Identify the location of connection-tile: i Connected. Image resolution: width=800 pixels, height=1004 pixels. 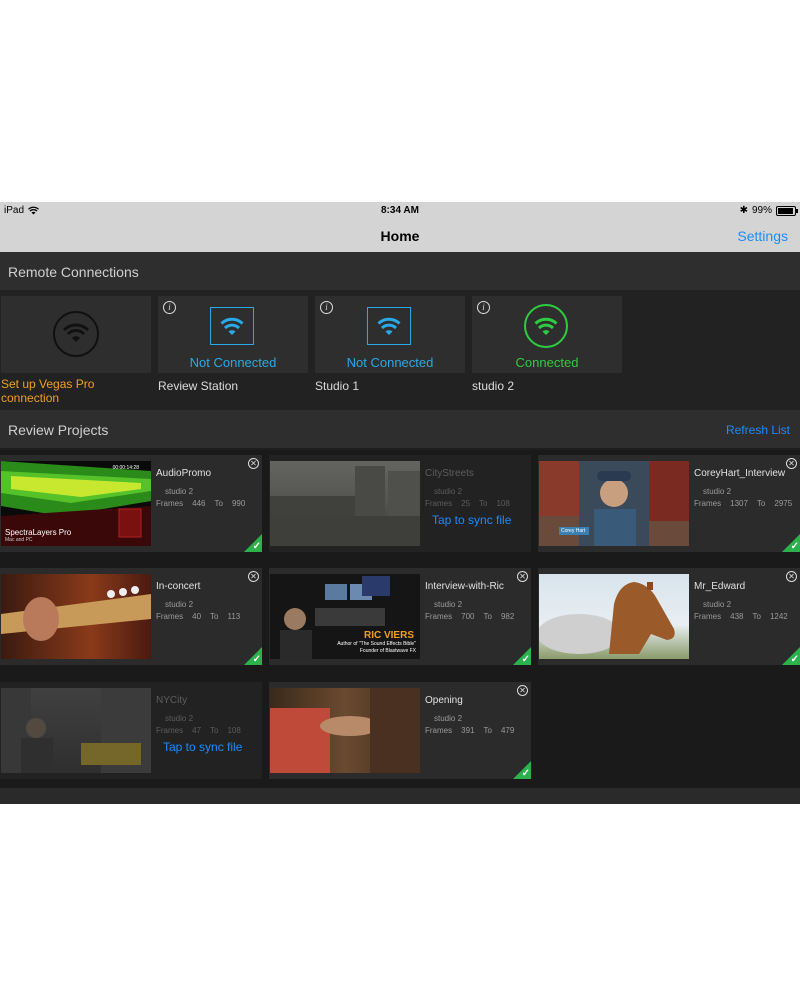
(547, 334).